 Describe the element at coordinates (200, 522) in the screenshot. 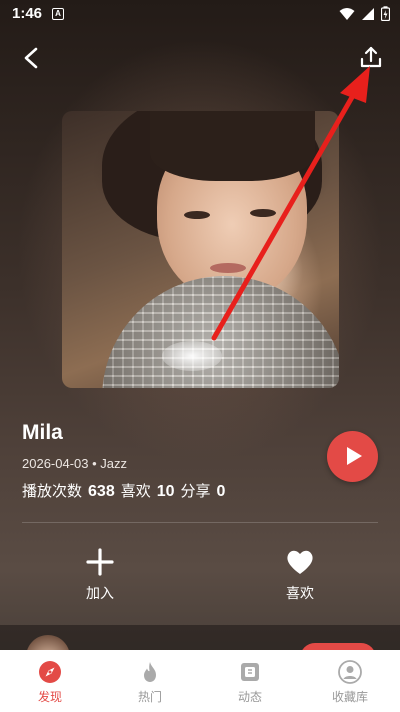

I see `divider` at that location.